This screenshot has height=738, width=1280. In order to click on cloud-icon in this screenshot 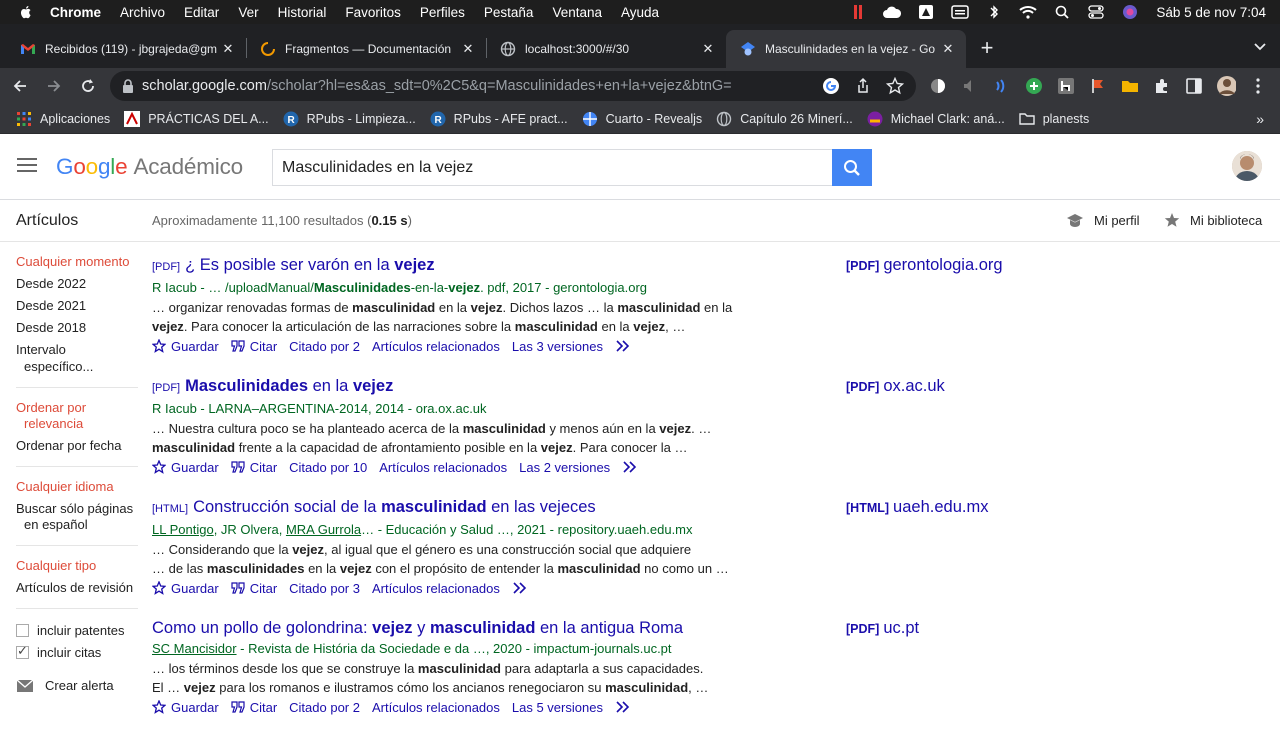, I will do `click(892, 12)`.